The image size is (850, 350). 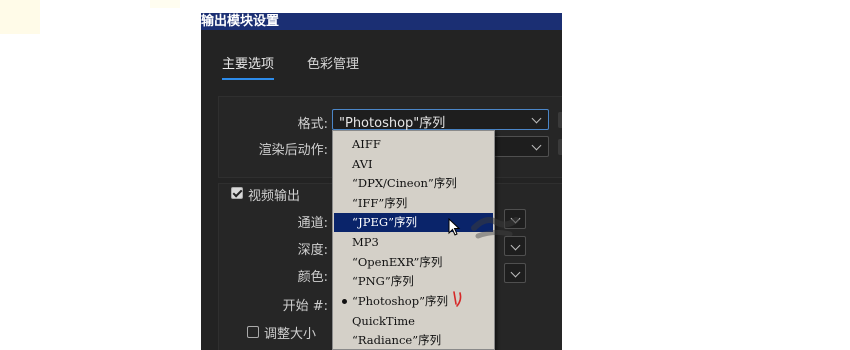 What do you see at coordinates (413, 321) in the screenshot?
I see `format-option: QuickTime` at bounding box center [413, 321].